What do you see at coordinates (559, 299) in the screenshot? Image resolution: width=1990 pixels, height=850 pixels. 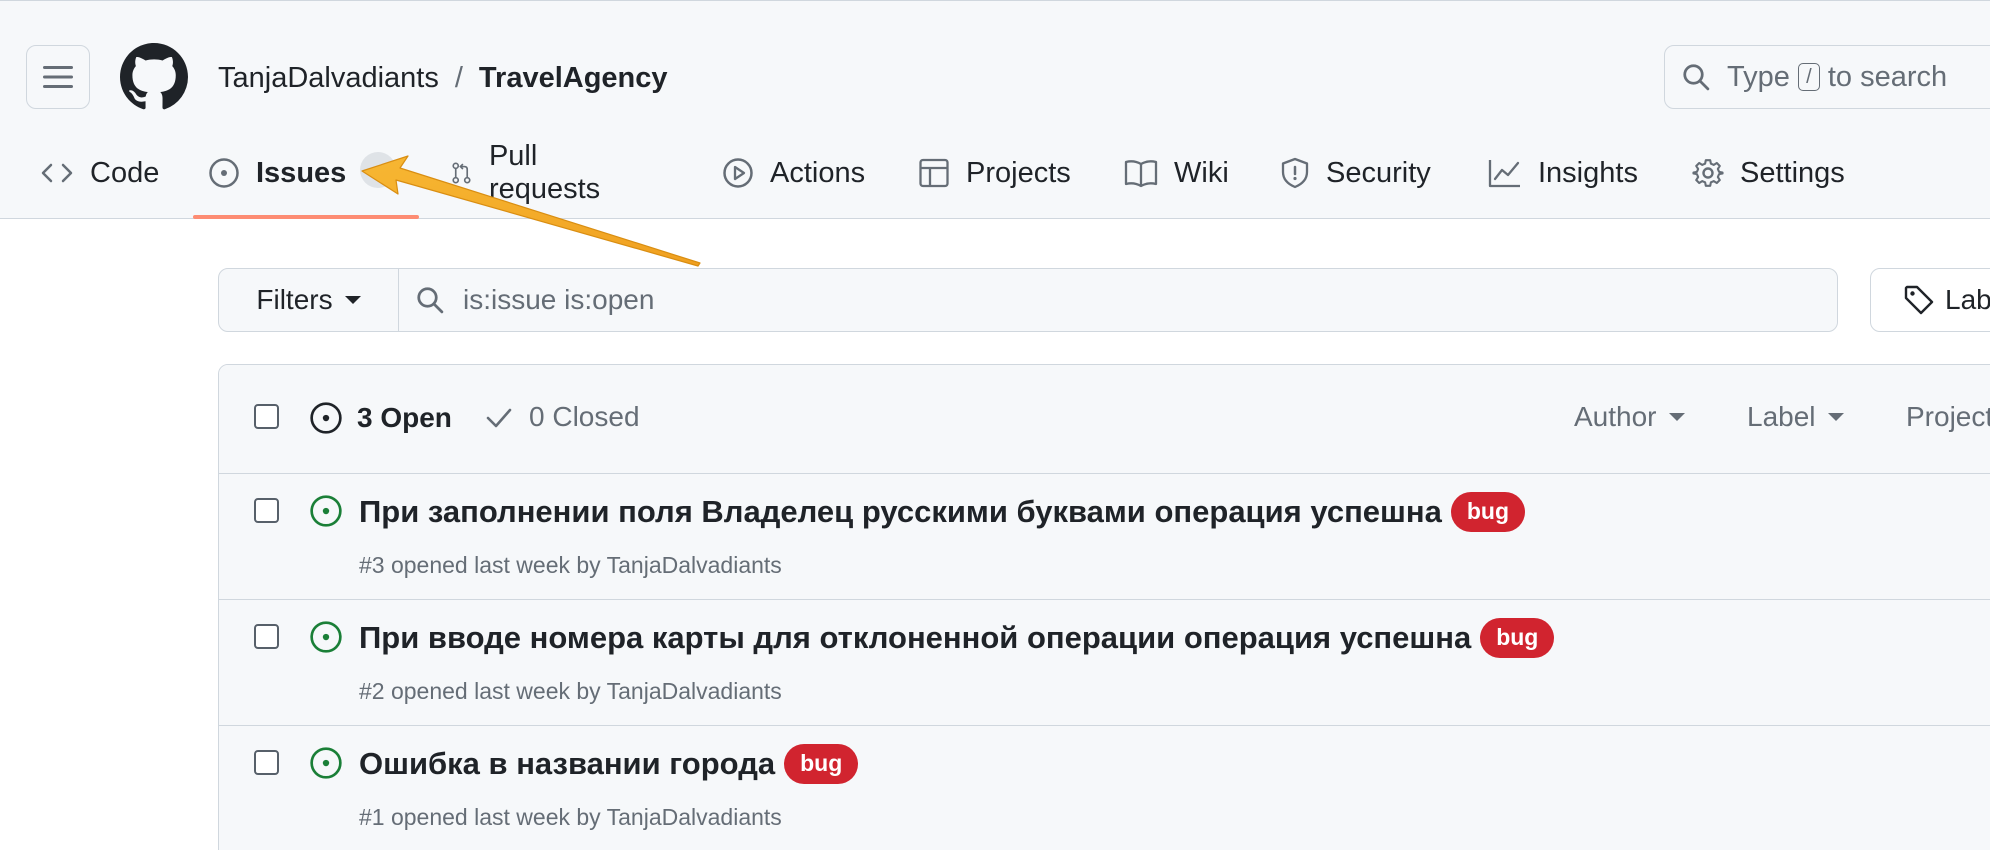 I see `issue-search-query: is:issue is:open` at bounding box center [559, 299].